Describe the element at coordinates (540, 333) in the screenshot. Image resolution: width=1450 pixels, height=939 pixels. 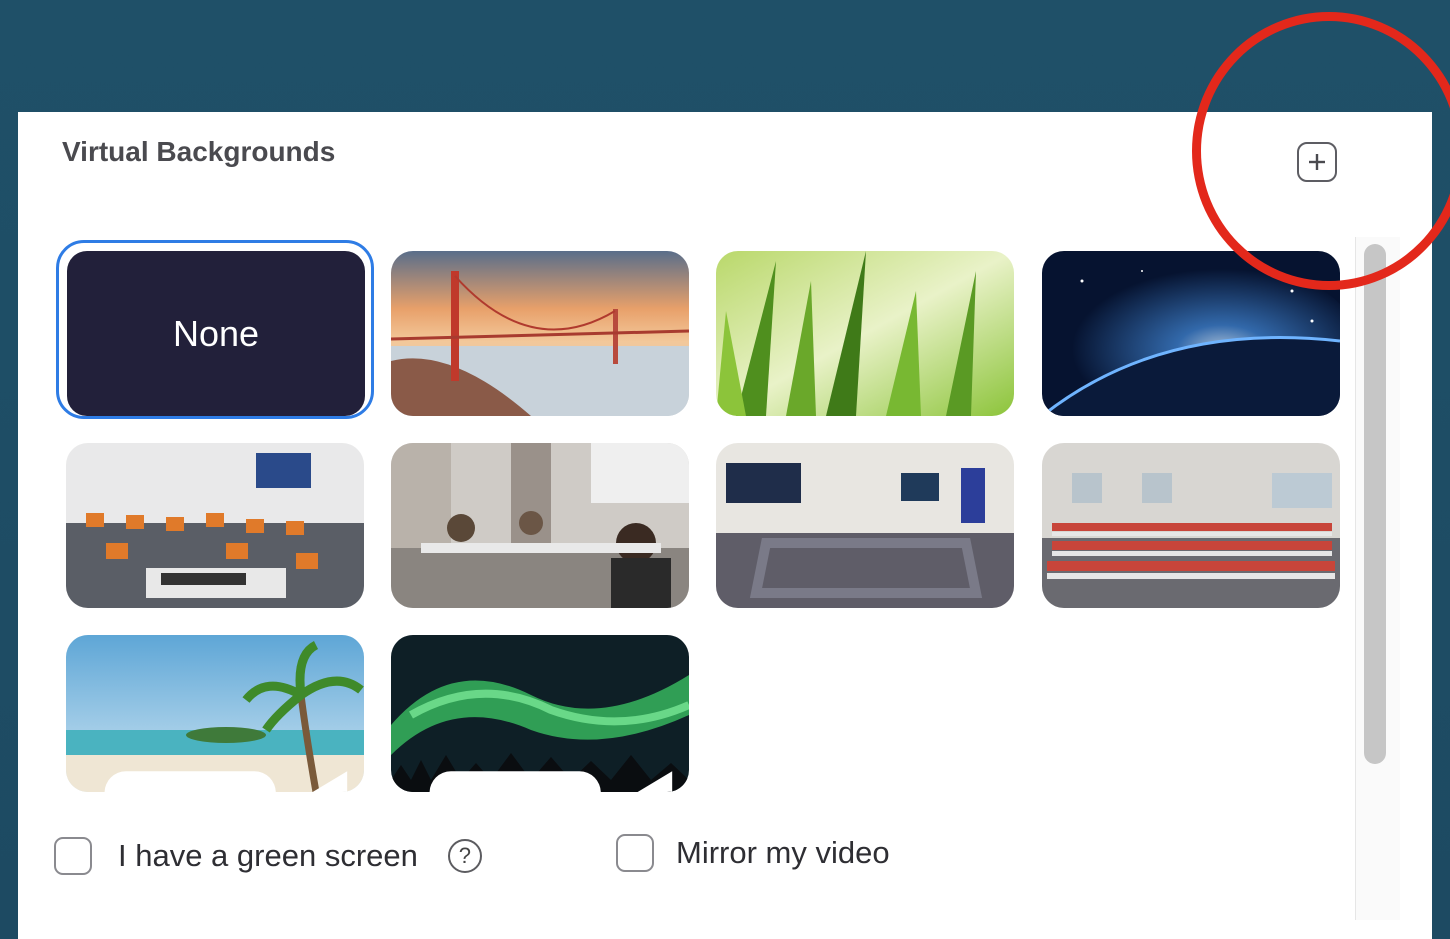
I see `background-golden-gate-bridge` at that location.